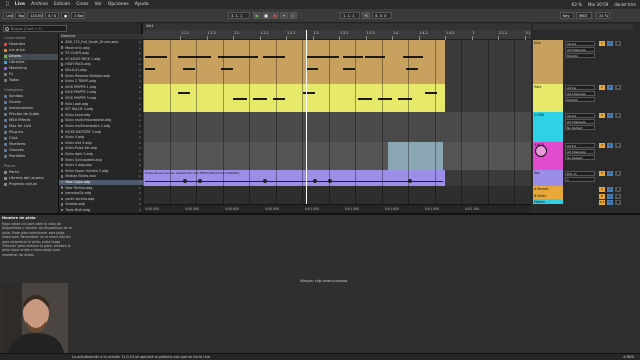  I want to click on link-button: Link, so click(8, 15).